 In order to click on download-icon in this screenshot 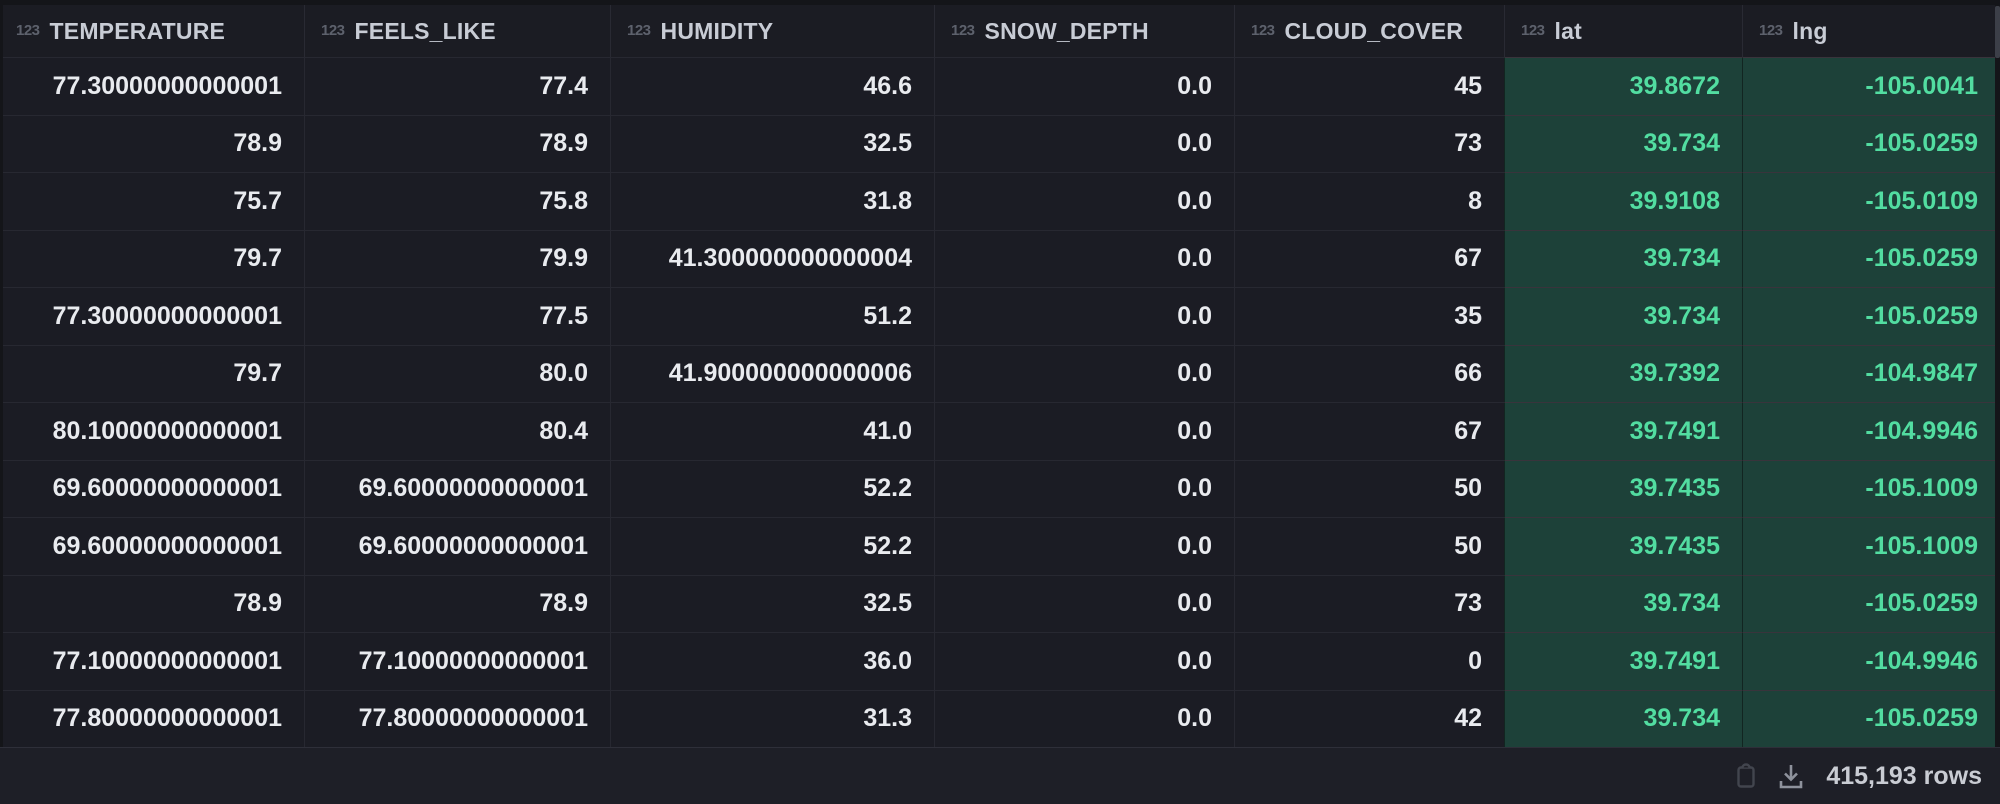, I will do `click(1791, 776)`.